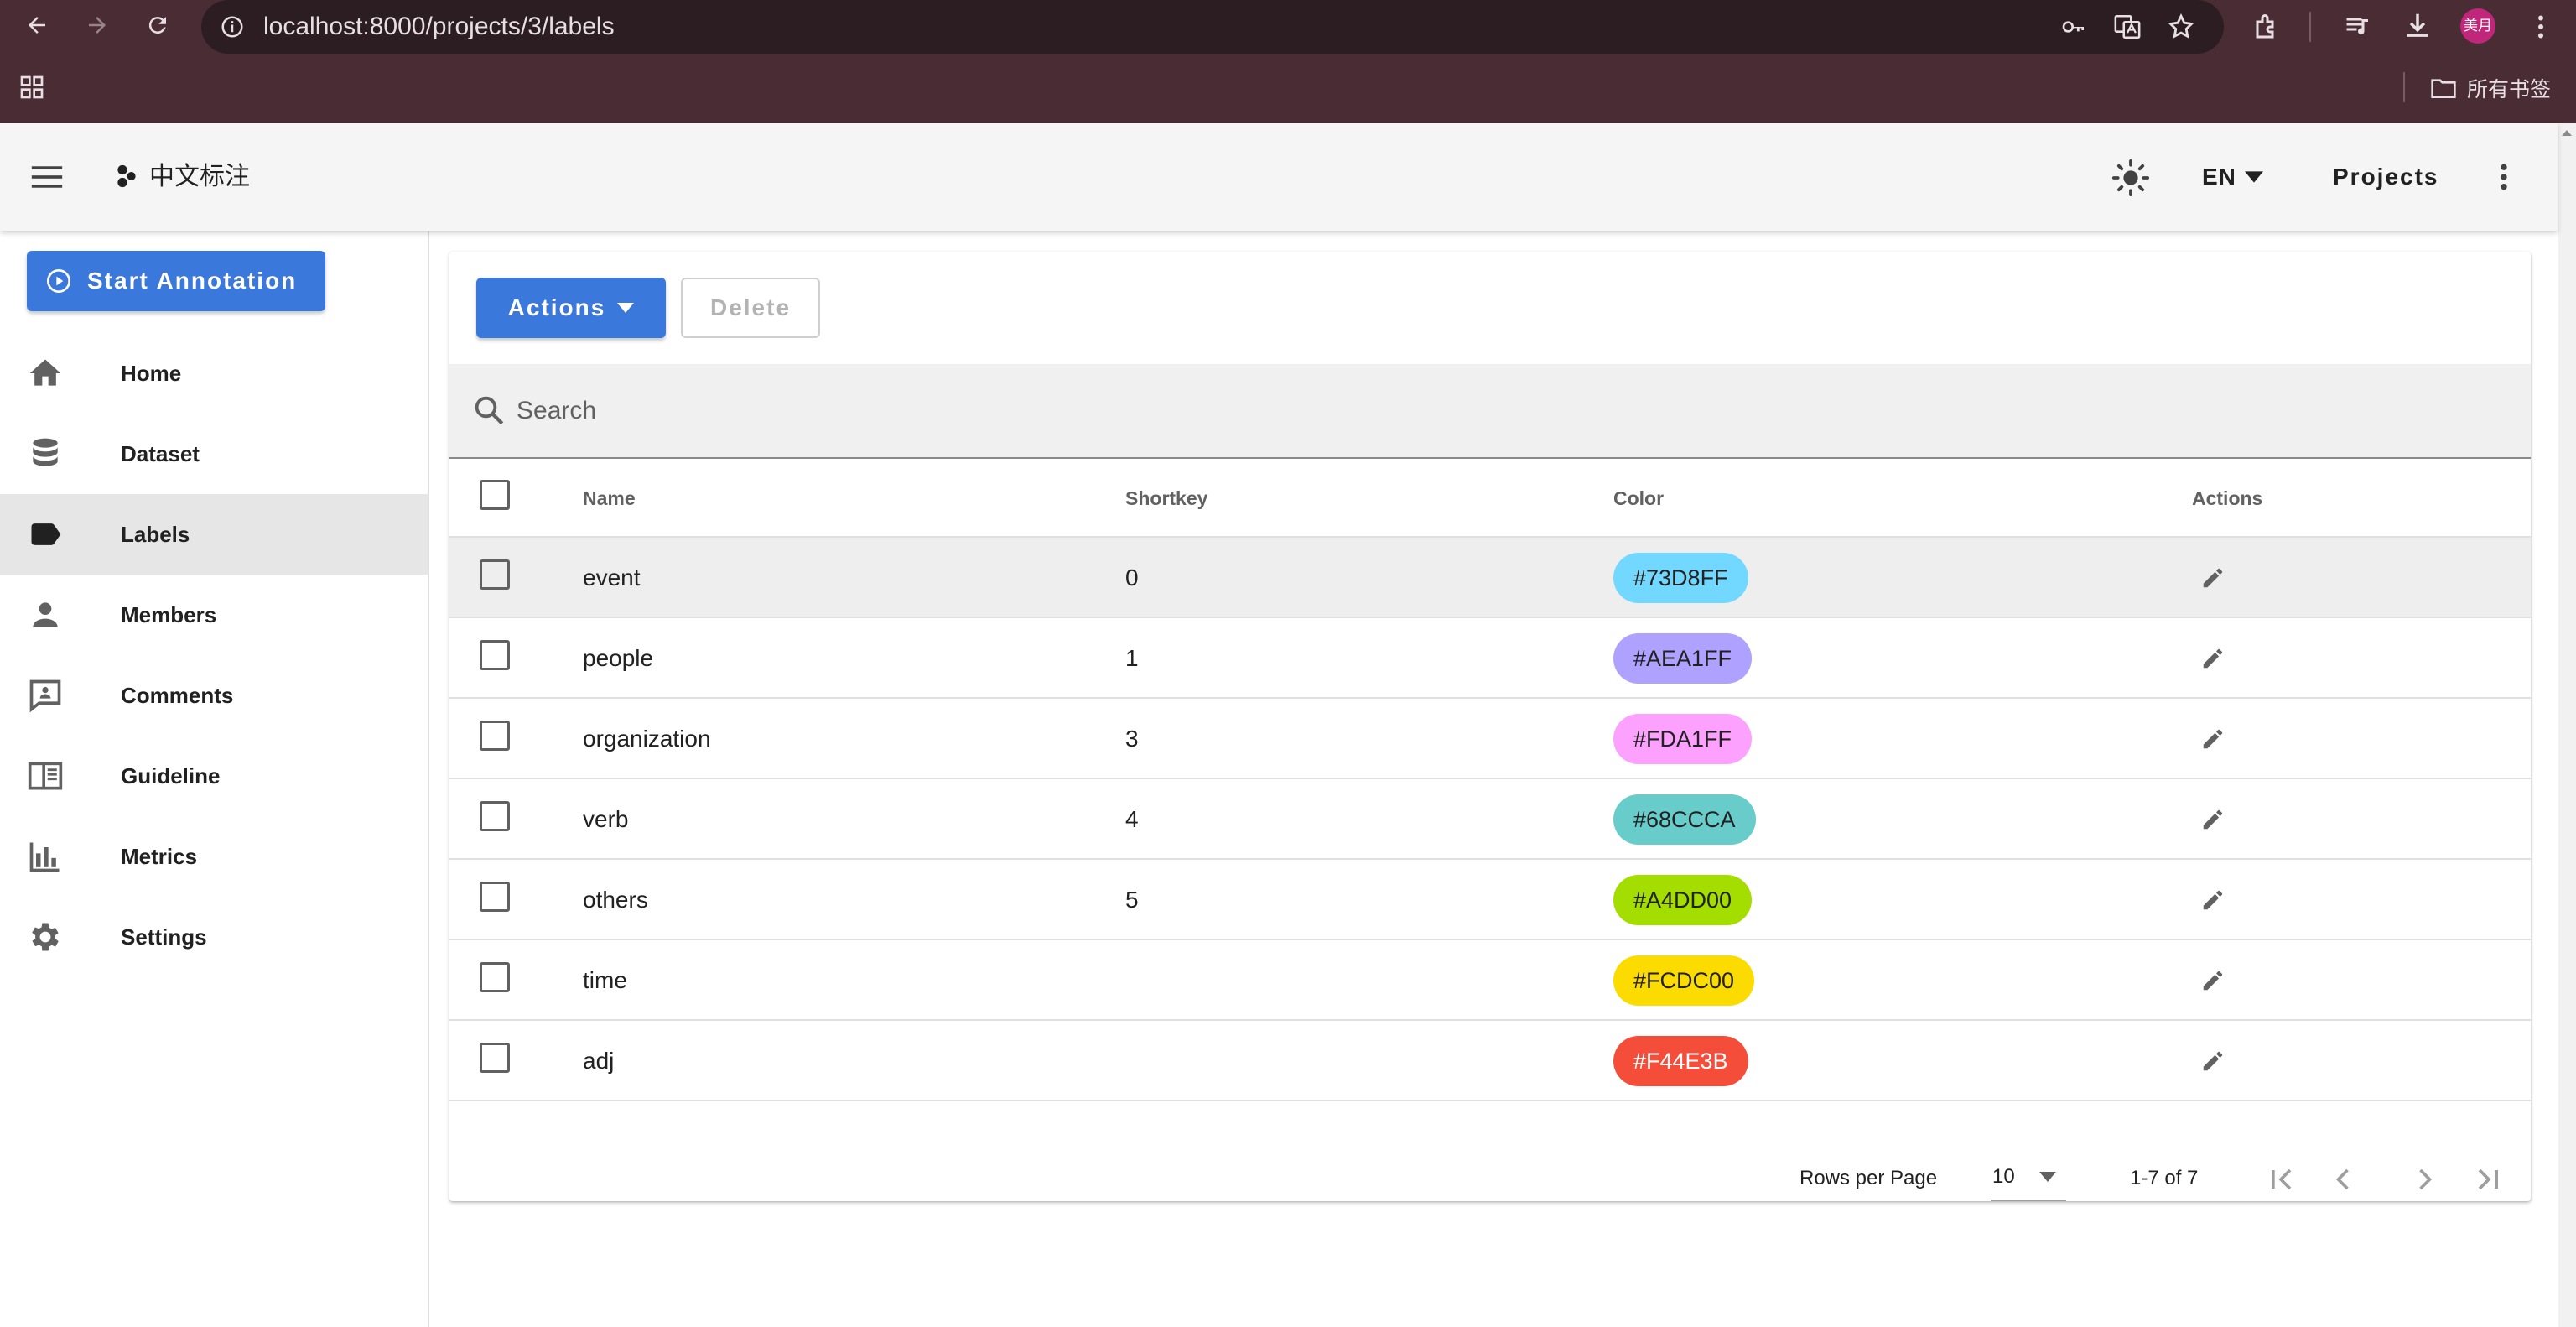 The width and height of the screenshot is (2576, 1327). What do you see at coordinates (214, 776) in the screenshot?
I see `sidebar-item-guideline: Guideline` at bounding box center [214, 776].